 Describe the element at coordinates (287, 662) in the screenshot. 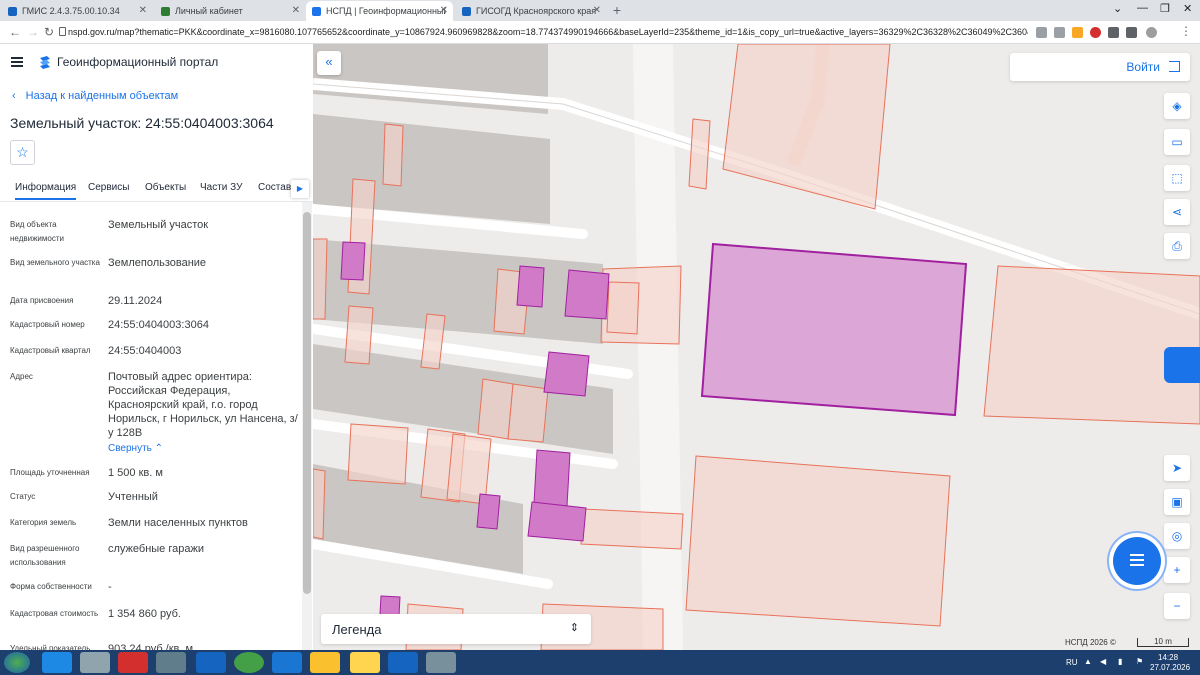

I see `lync-icon` at that location.